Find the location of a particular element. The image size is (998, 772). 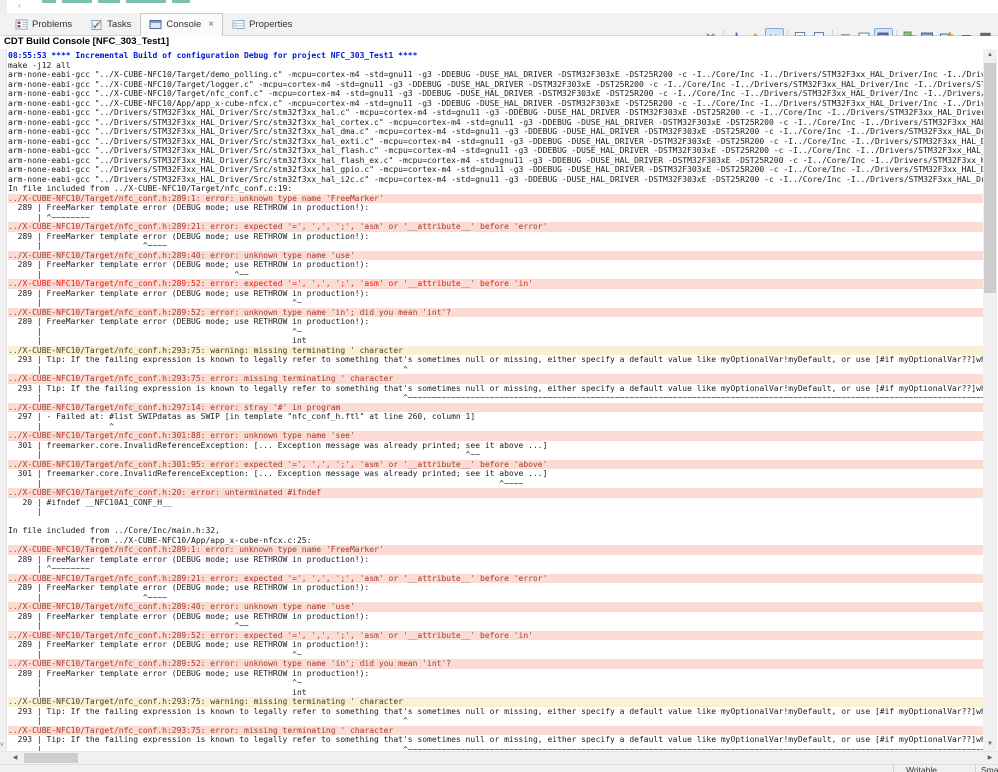

console-line: make -j12 all is located at coordinates (39, 65).